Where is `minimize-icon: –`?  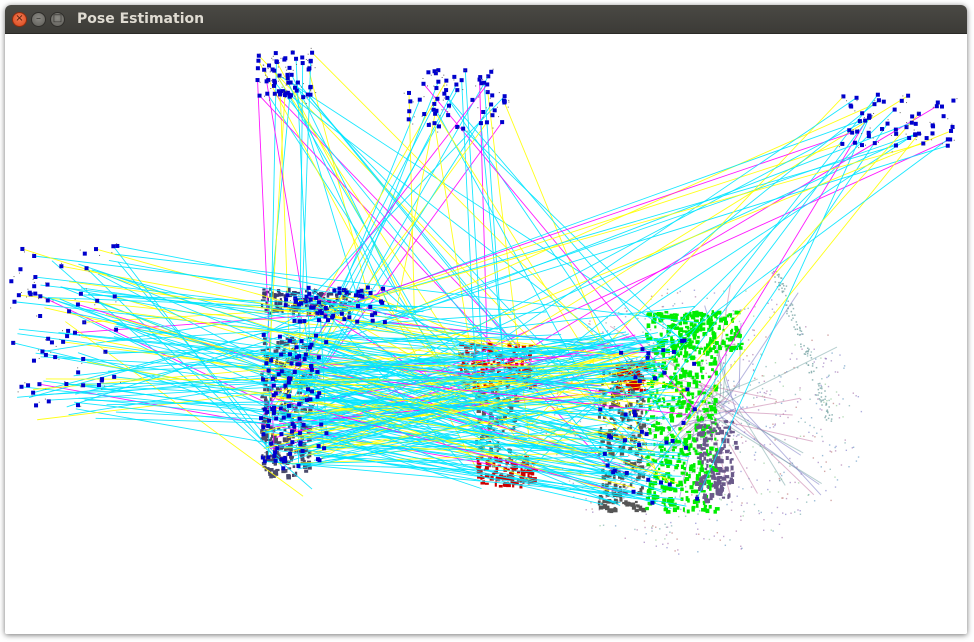
minimize-icon: – is located at coordinates (38, 18).